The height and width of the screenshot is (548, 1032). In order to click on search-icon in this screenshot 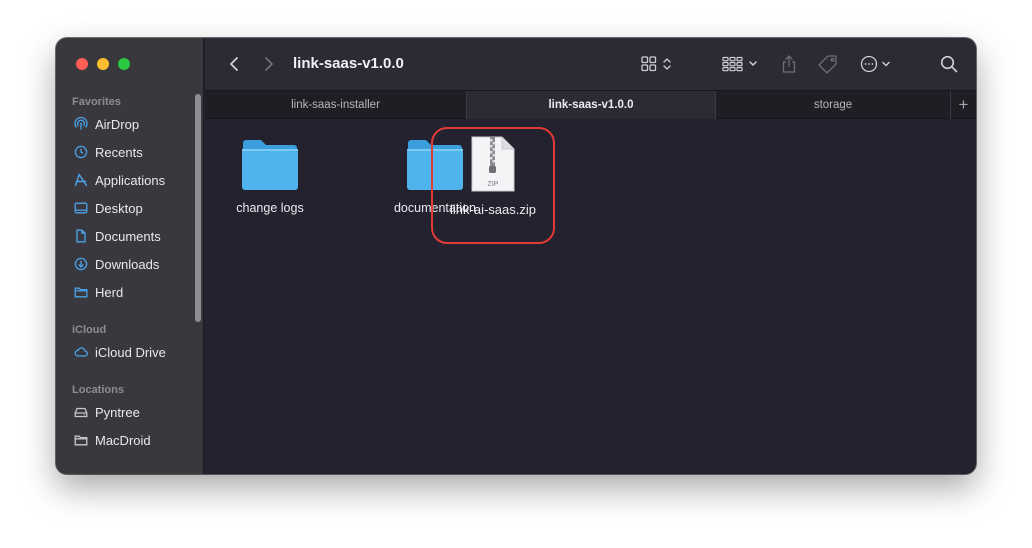, I will do `click(949, 64)`.